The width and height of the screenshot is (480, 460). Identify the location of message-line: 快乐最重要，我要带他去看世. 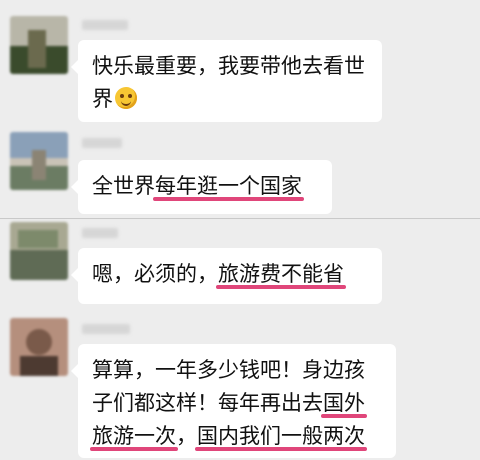
(230, 66).